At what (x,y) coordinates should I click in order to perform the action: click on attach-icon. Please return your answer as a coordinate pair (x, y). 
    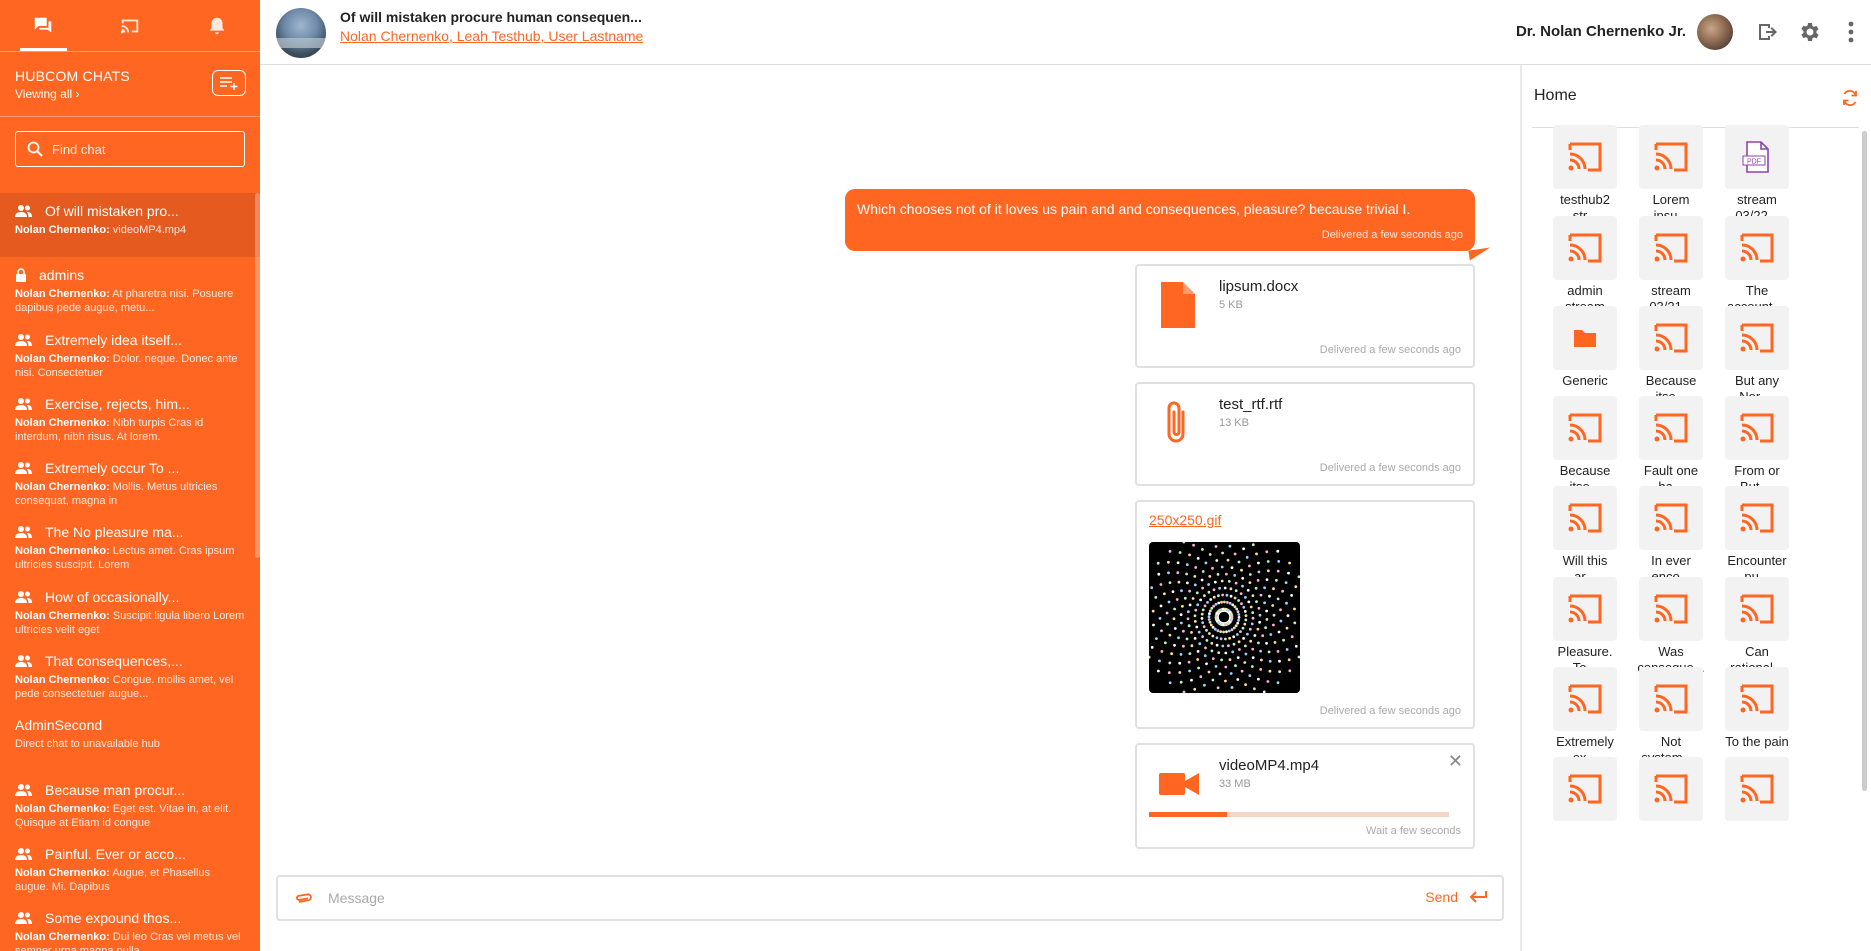
    Looking at the image, I should click on (304, 898).